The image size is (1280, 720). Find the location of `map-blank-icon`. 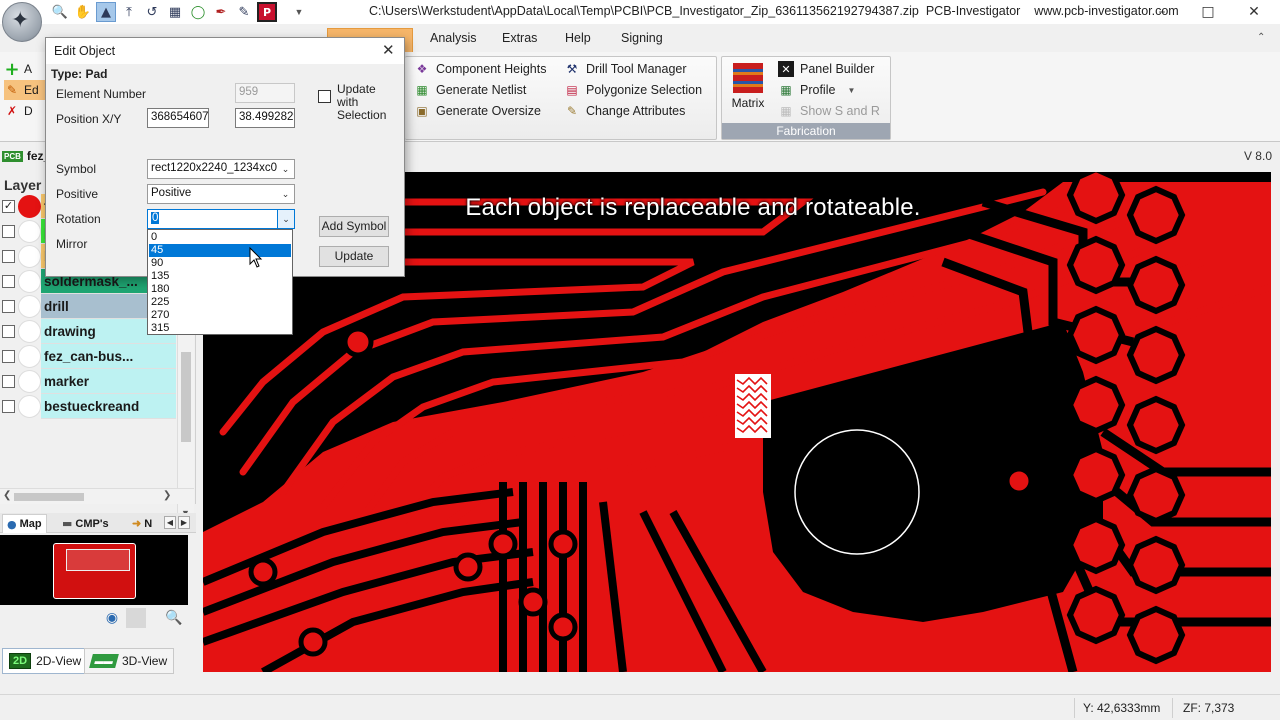

map-blank-icon is located at coordinates (136, 618).